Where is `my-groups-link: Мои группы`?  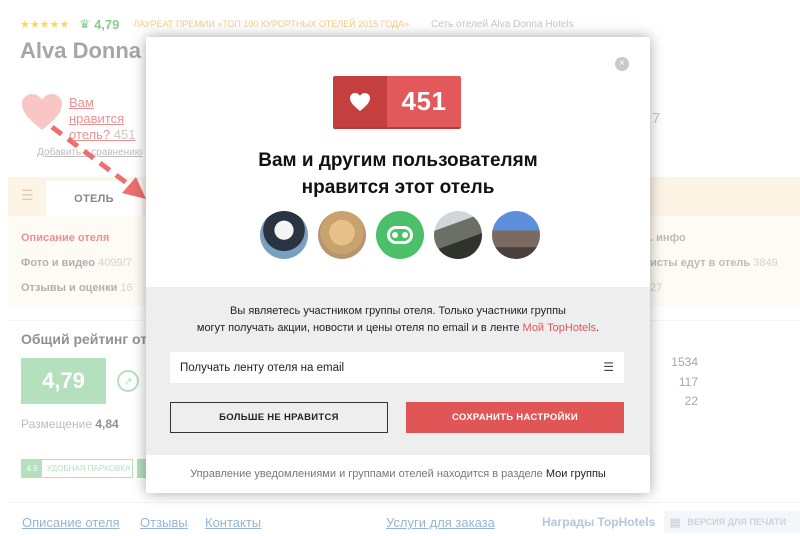 my-groups-link: Мои группы is located at coordinates (576, 474).